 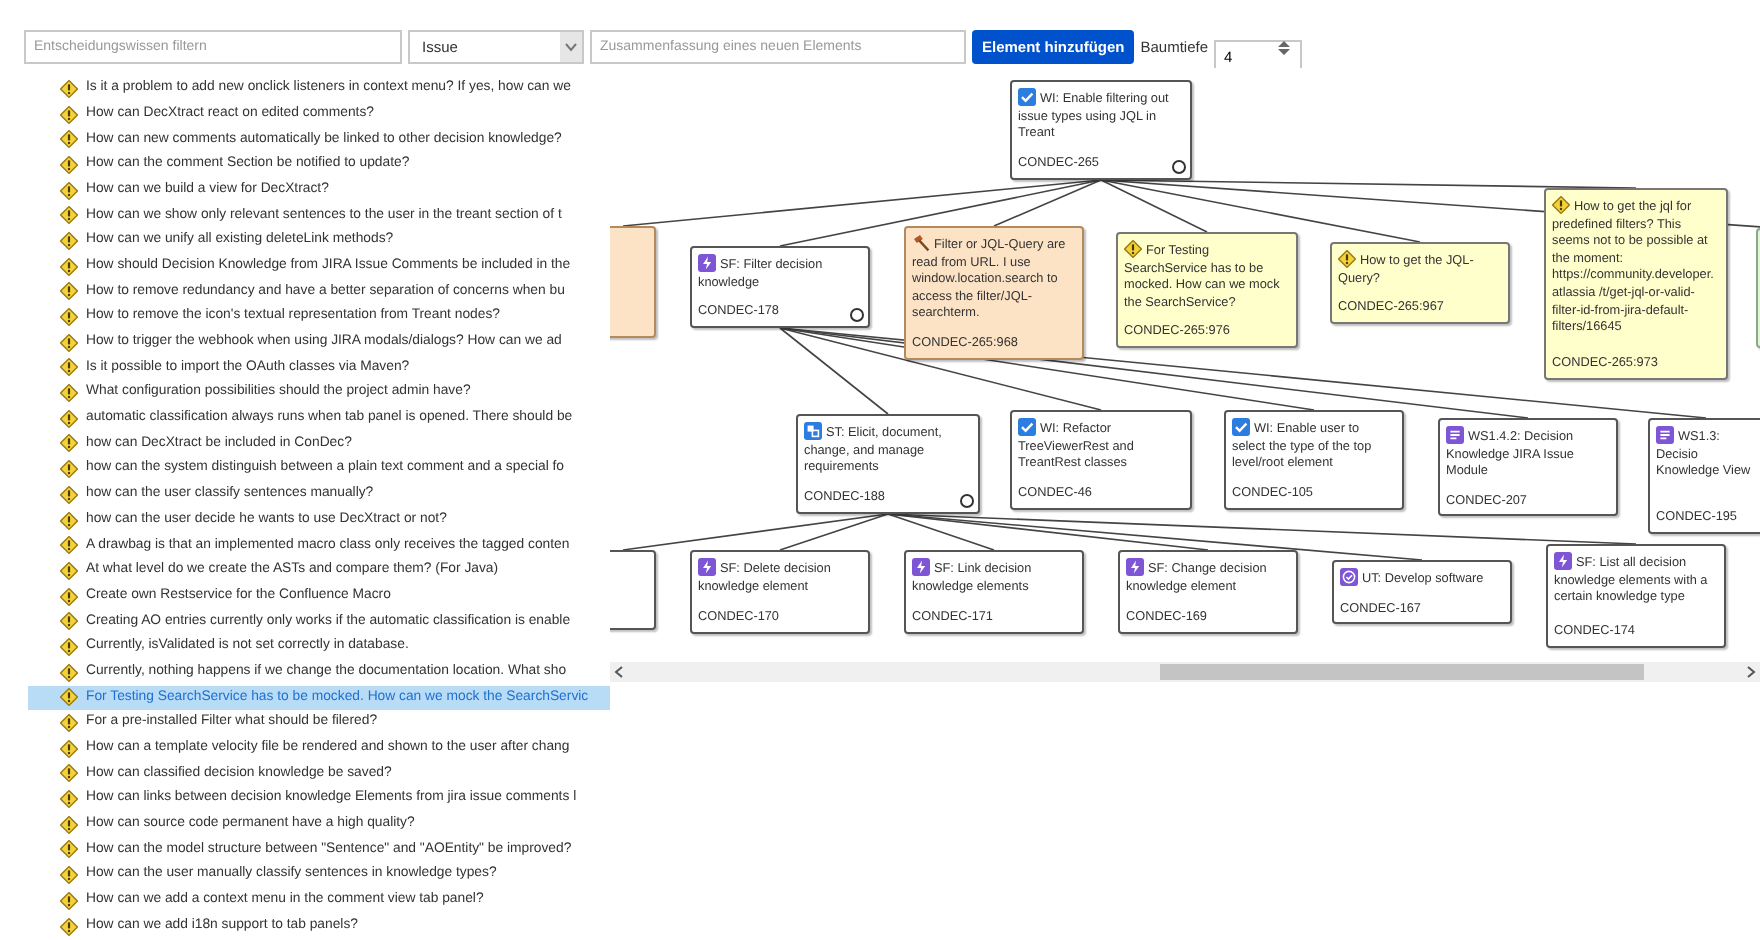 I want to click on caret-icon, so click(x=571, y=47).